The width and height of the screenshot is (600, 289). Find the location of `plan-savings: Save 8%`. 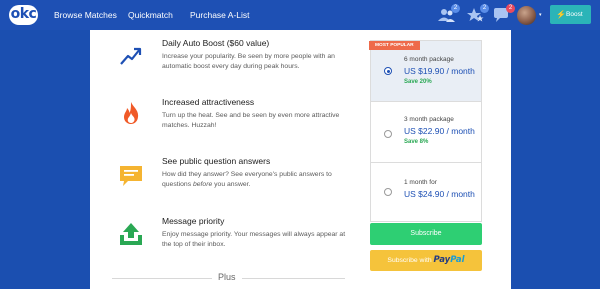

plan-savings: Save 8% is located at coordinates (416, 142).